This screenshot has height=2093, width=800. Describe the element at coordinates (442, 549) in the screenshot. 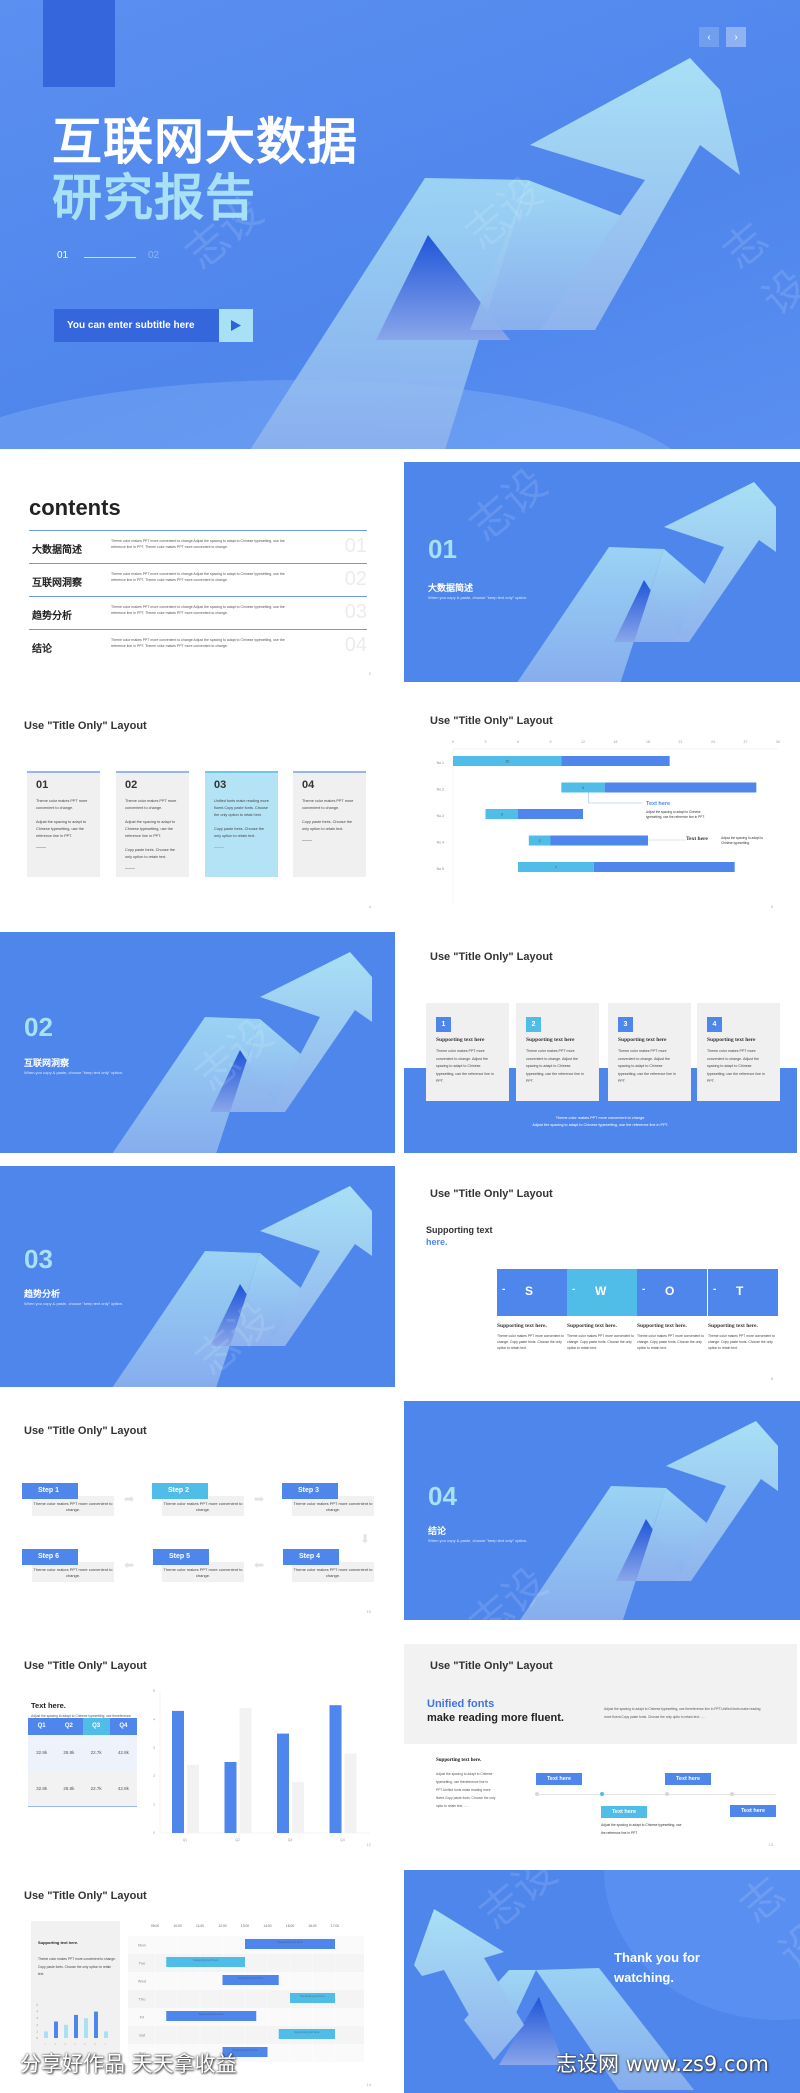

I see `section-number: 01` at that location.